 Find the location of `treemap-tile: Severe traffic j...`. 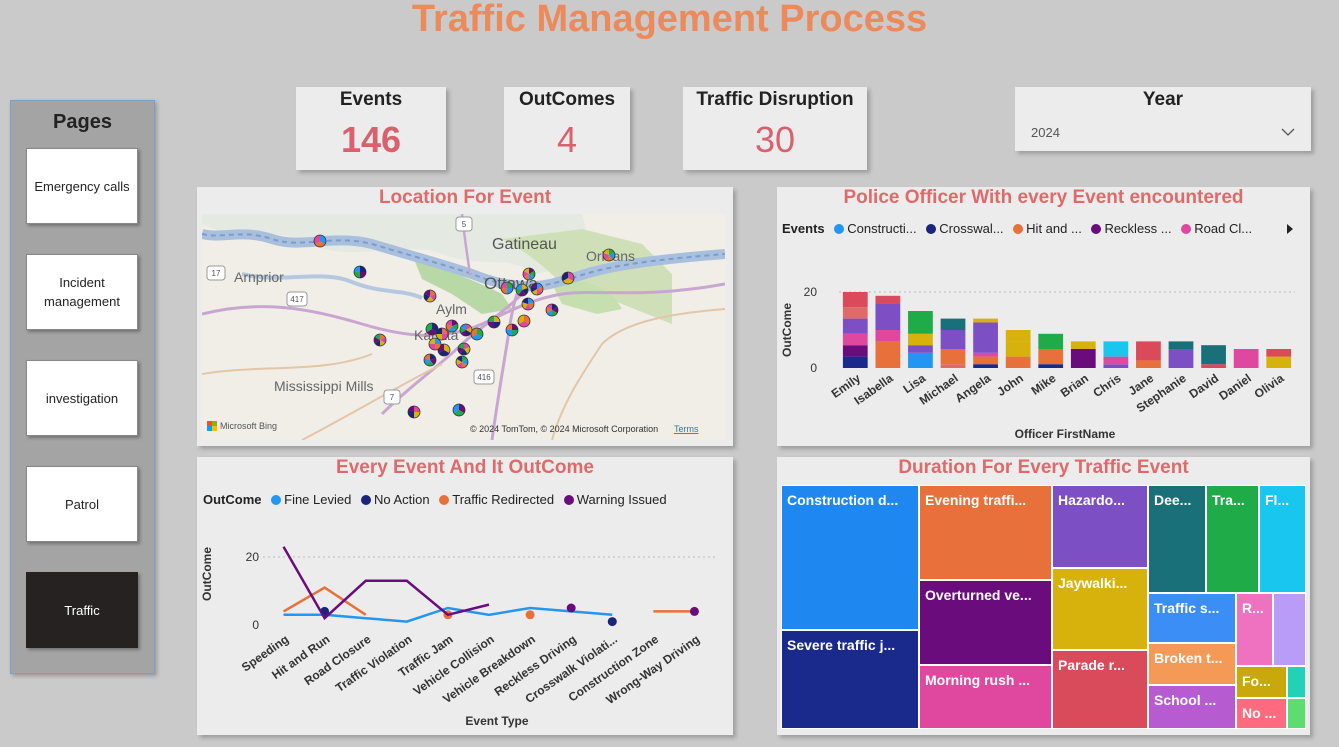

treemap-tile: Severe traffic j... is located at coordinates (850, 679).